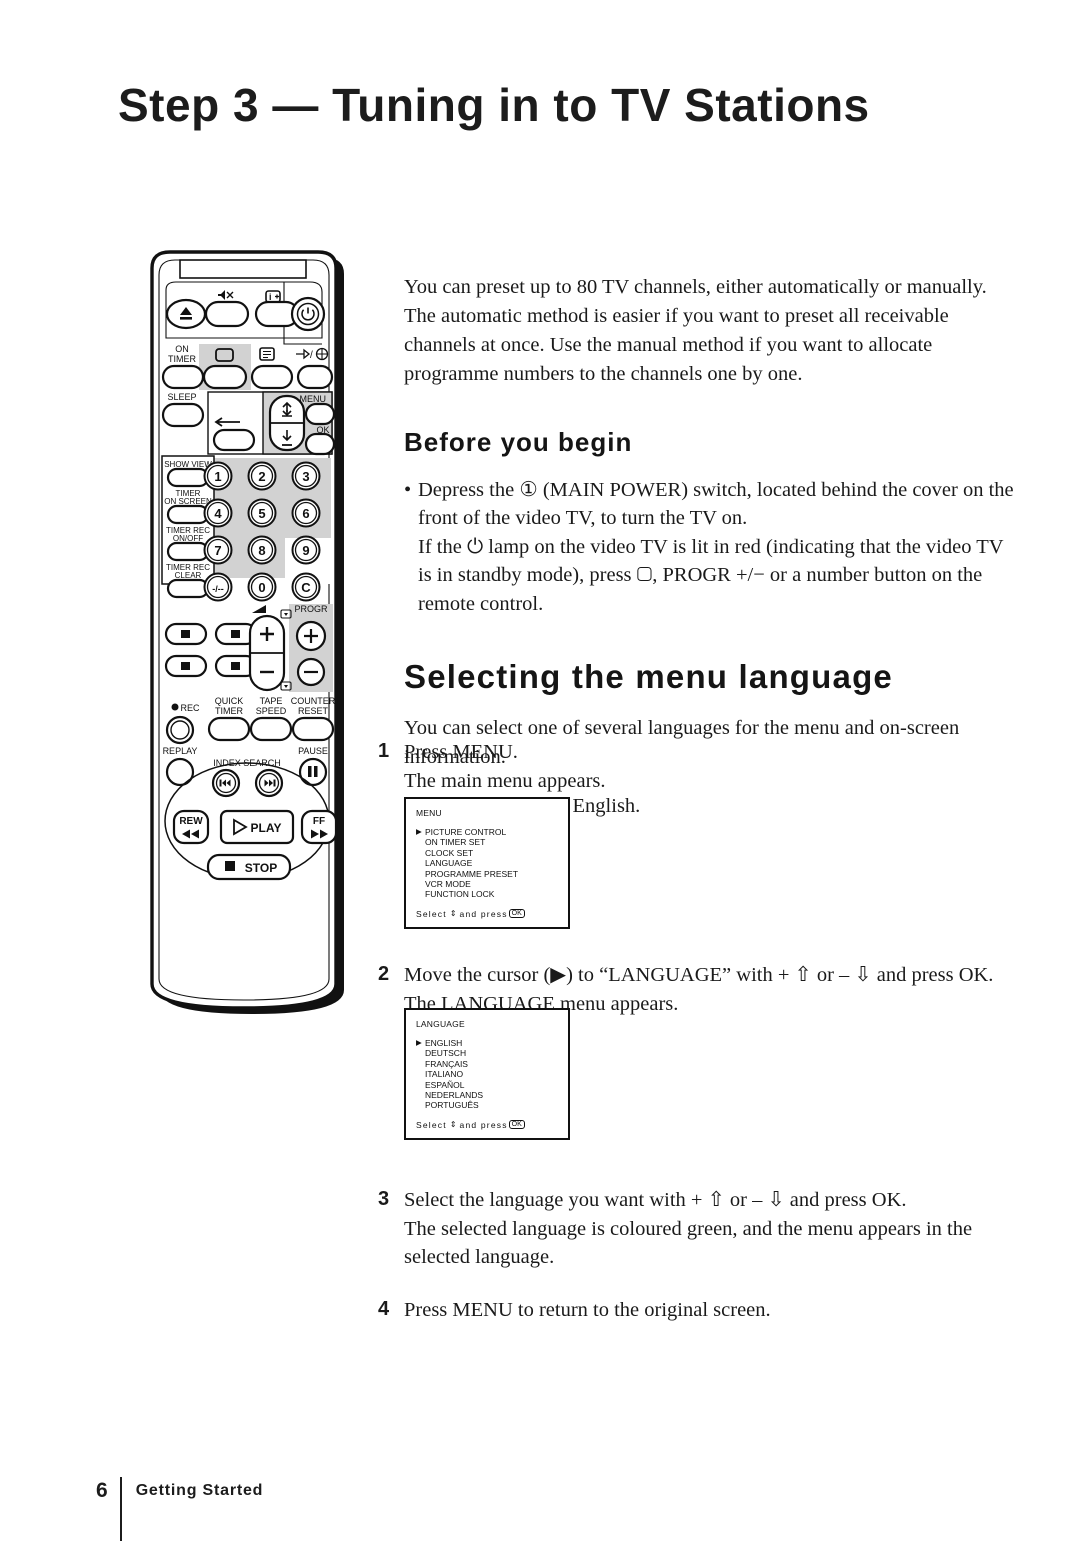 The width and height of the screenshot is (1080, 1541). I want to click on label-timer: TIMER, so click(182, 359).